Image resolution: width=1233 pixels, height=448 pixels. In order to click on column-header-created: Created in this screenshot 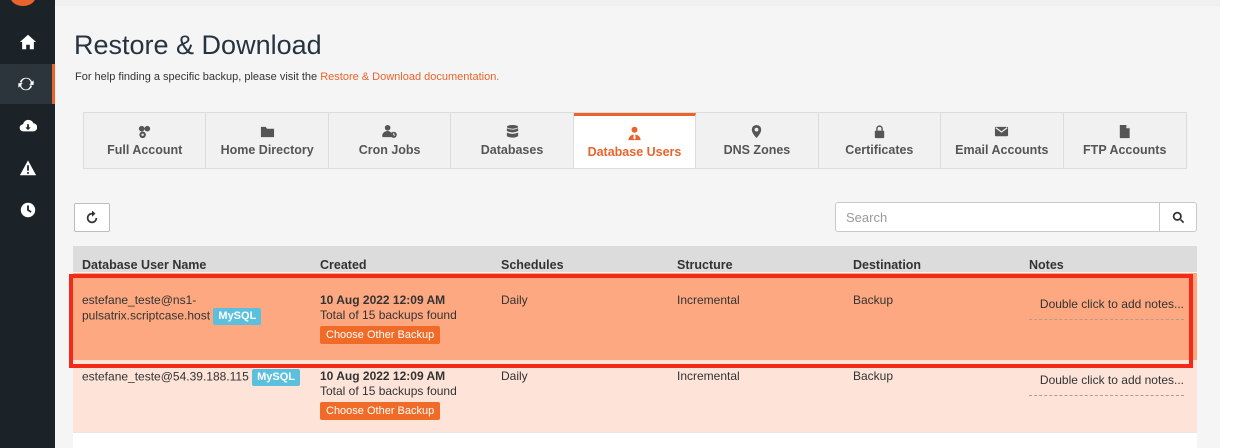, I will do `click(343, 265)`.